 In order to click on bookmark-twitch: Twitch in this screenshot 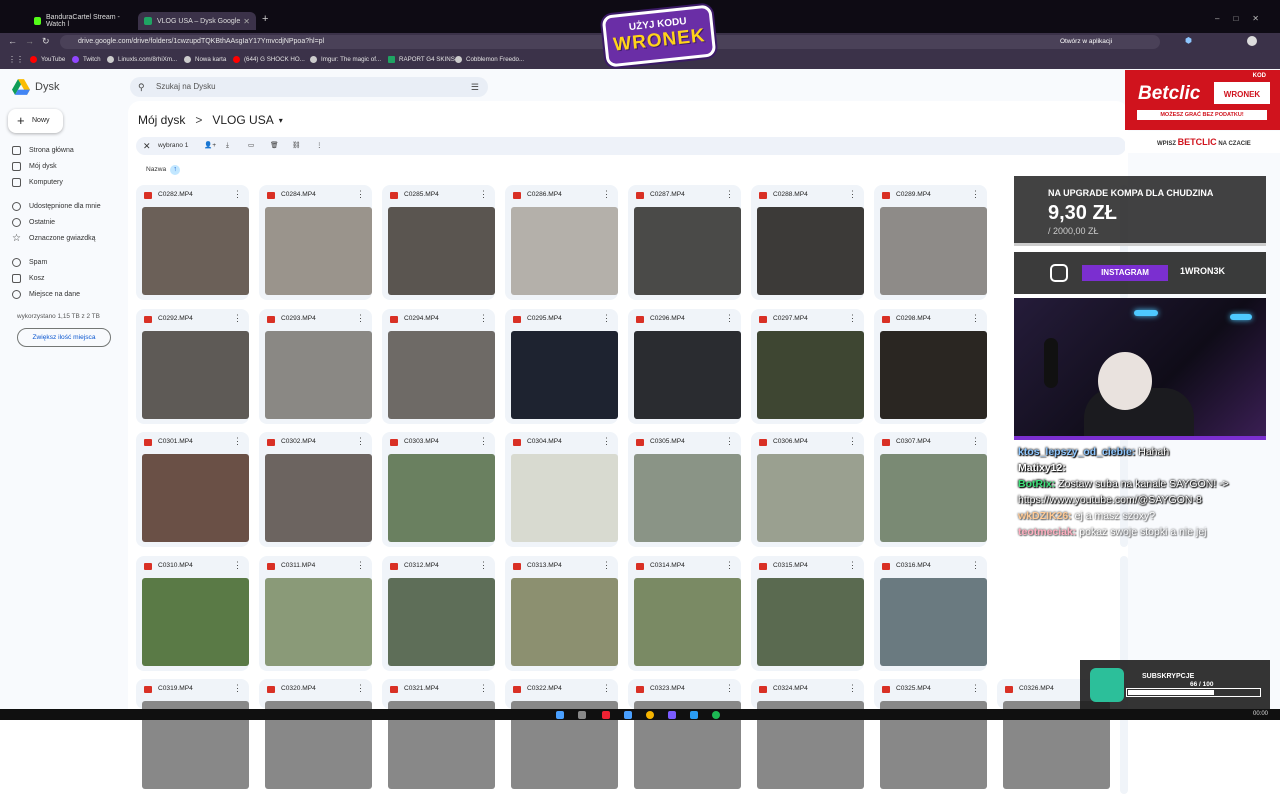, I will do `click(86, 59)`.